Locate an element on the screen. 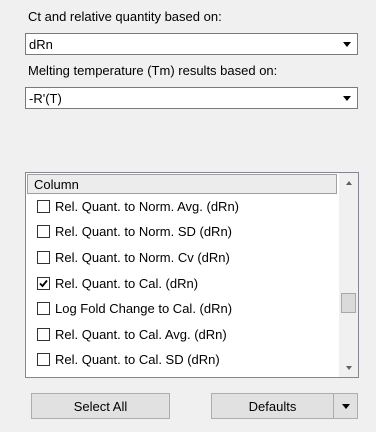 This screenshot has width=376, height=432. scroll-up-icon is located at coordinates (348, 183).